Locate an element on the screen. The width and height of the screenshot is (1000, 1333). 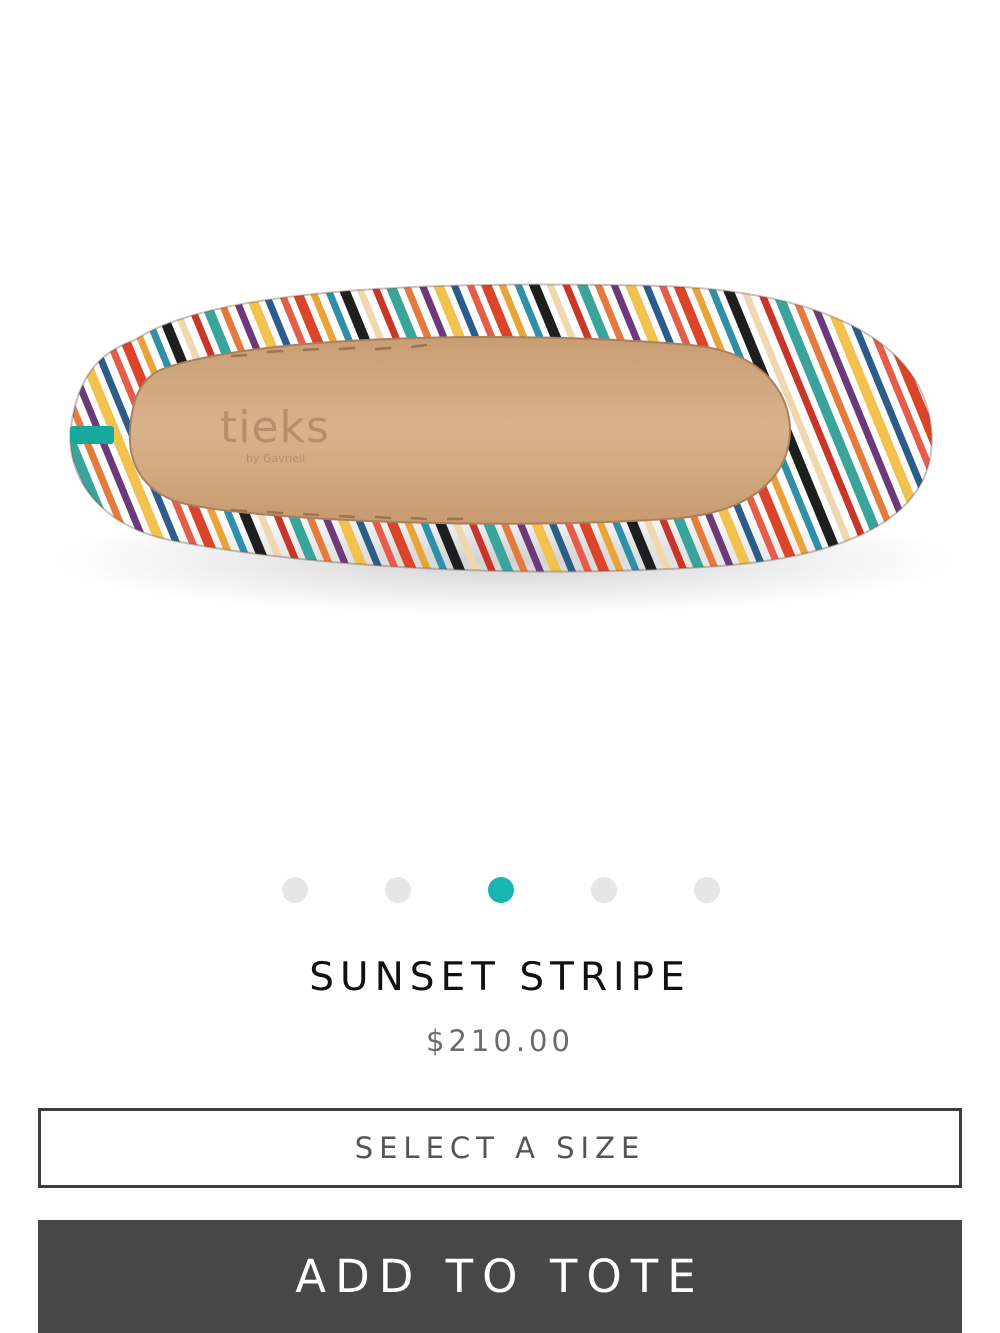
heel-tab is located at coordinates (92, 435).